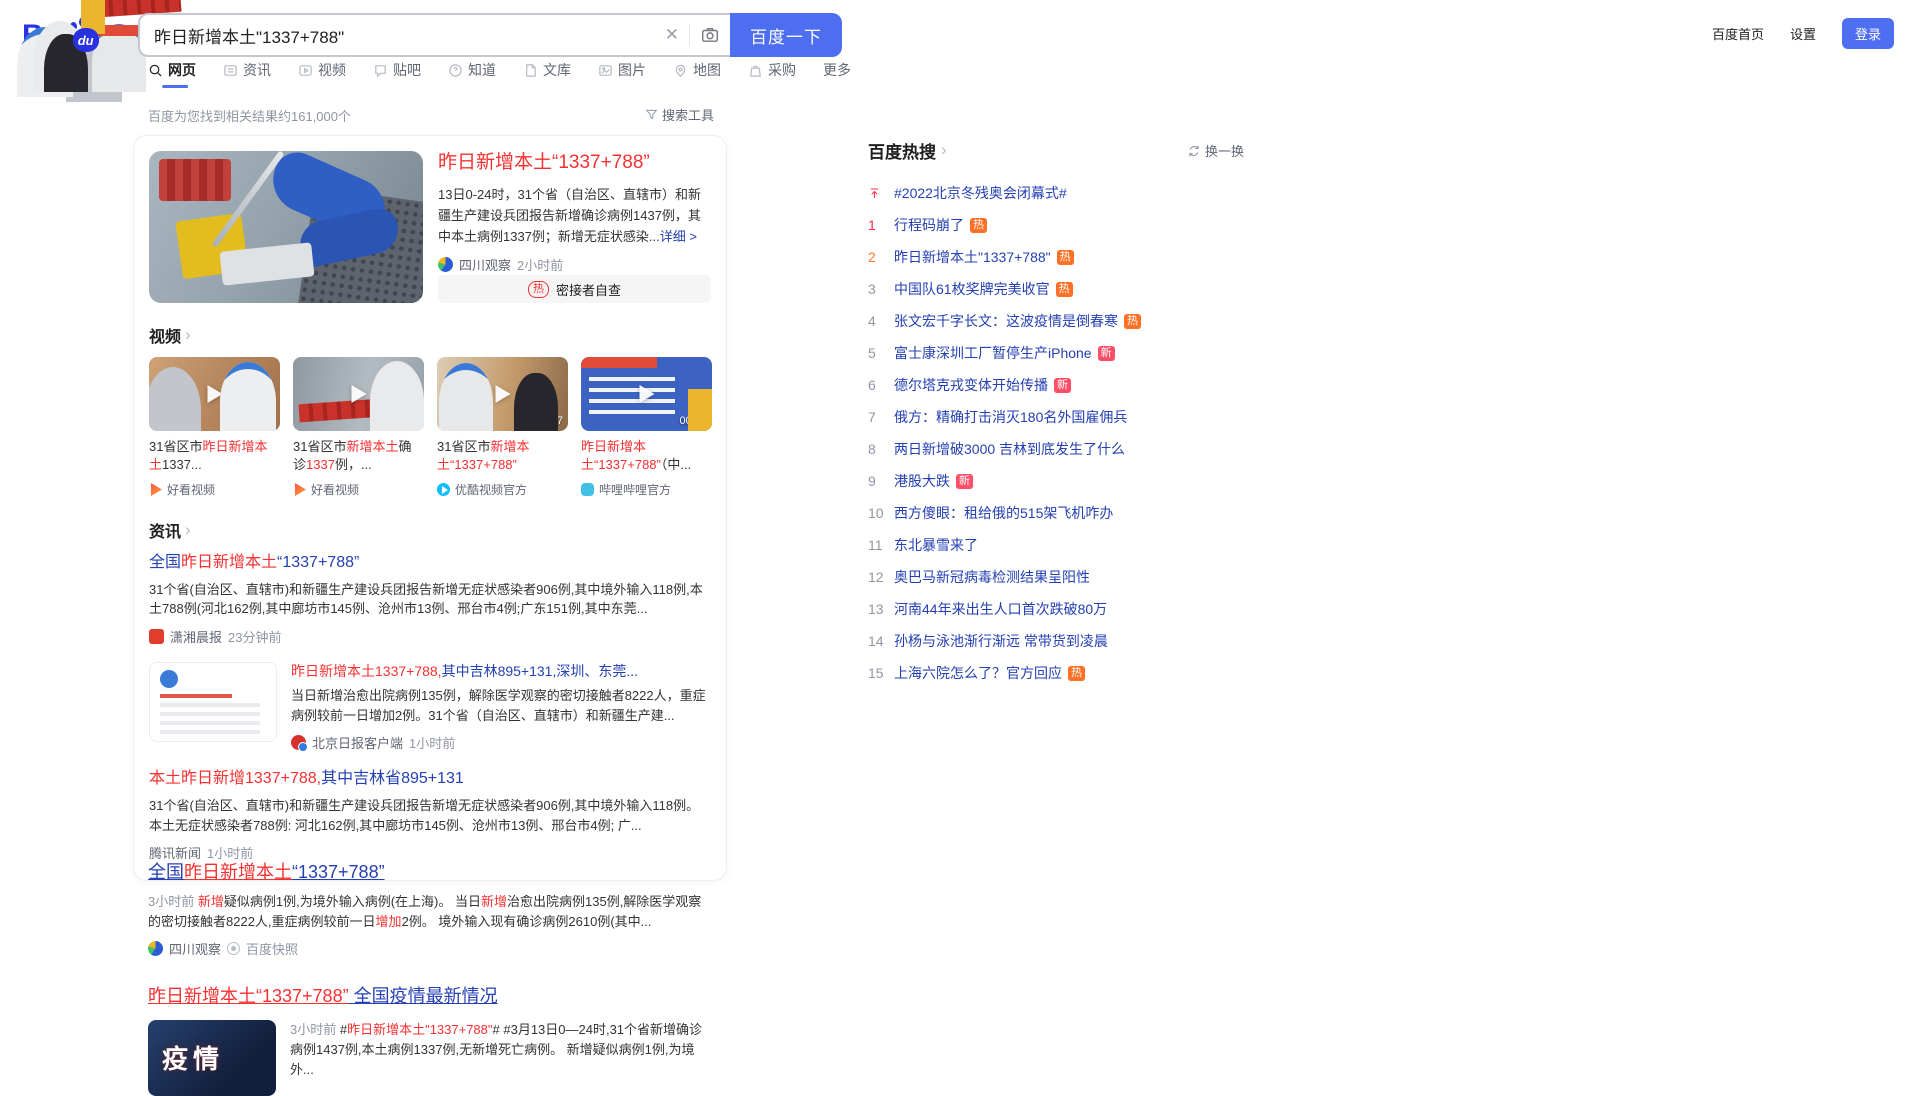 The width and height of the screenshot is (1920, 1096). Describe the element at coordinates (874, 193) in the screenshot. I see `top-arrow-icon` at that location.